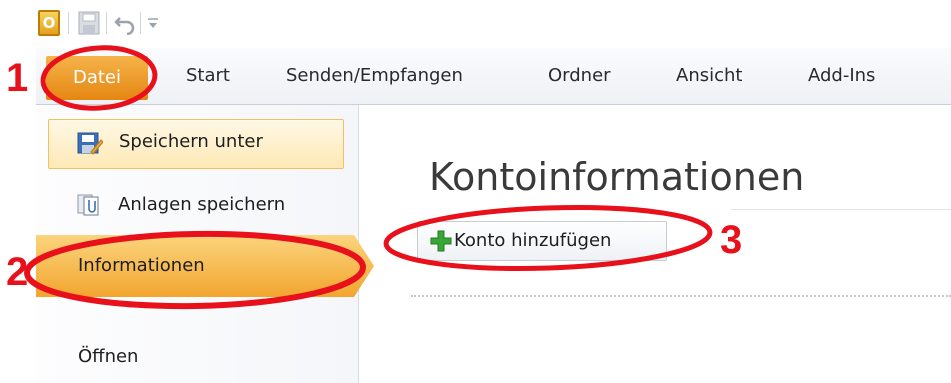 This screenshot has height=383, width=951. What do you see at coordinates (208, 76) in the screenshot?
I see `tab-start: Start` at bounding box center [208, 76].